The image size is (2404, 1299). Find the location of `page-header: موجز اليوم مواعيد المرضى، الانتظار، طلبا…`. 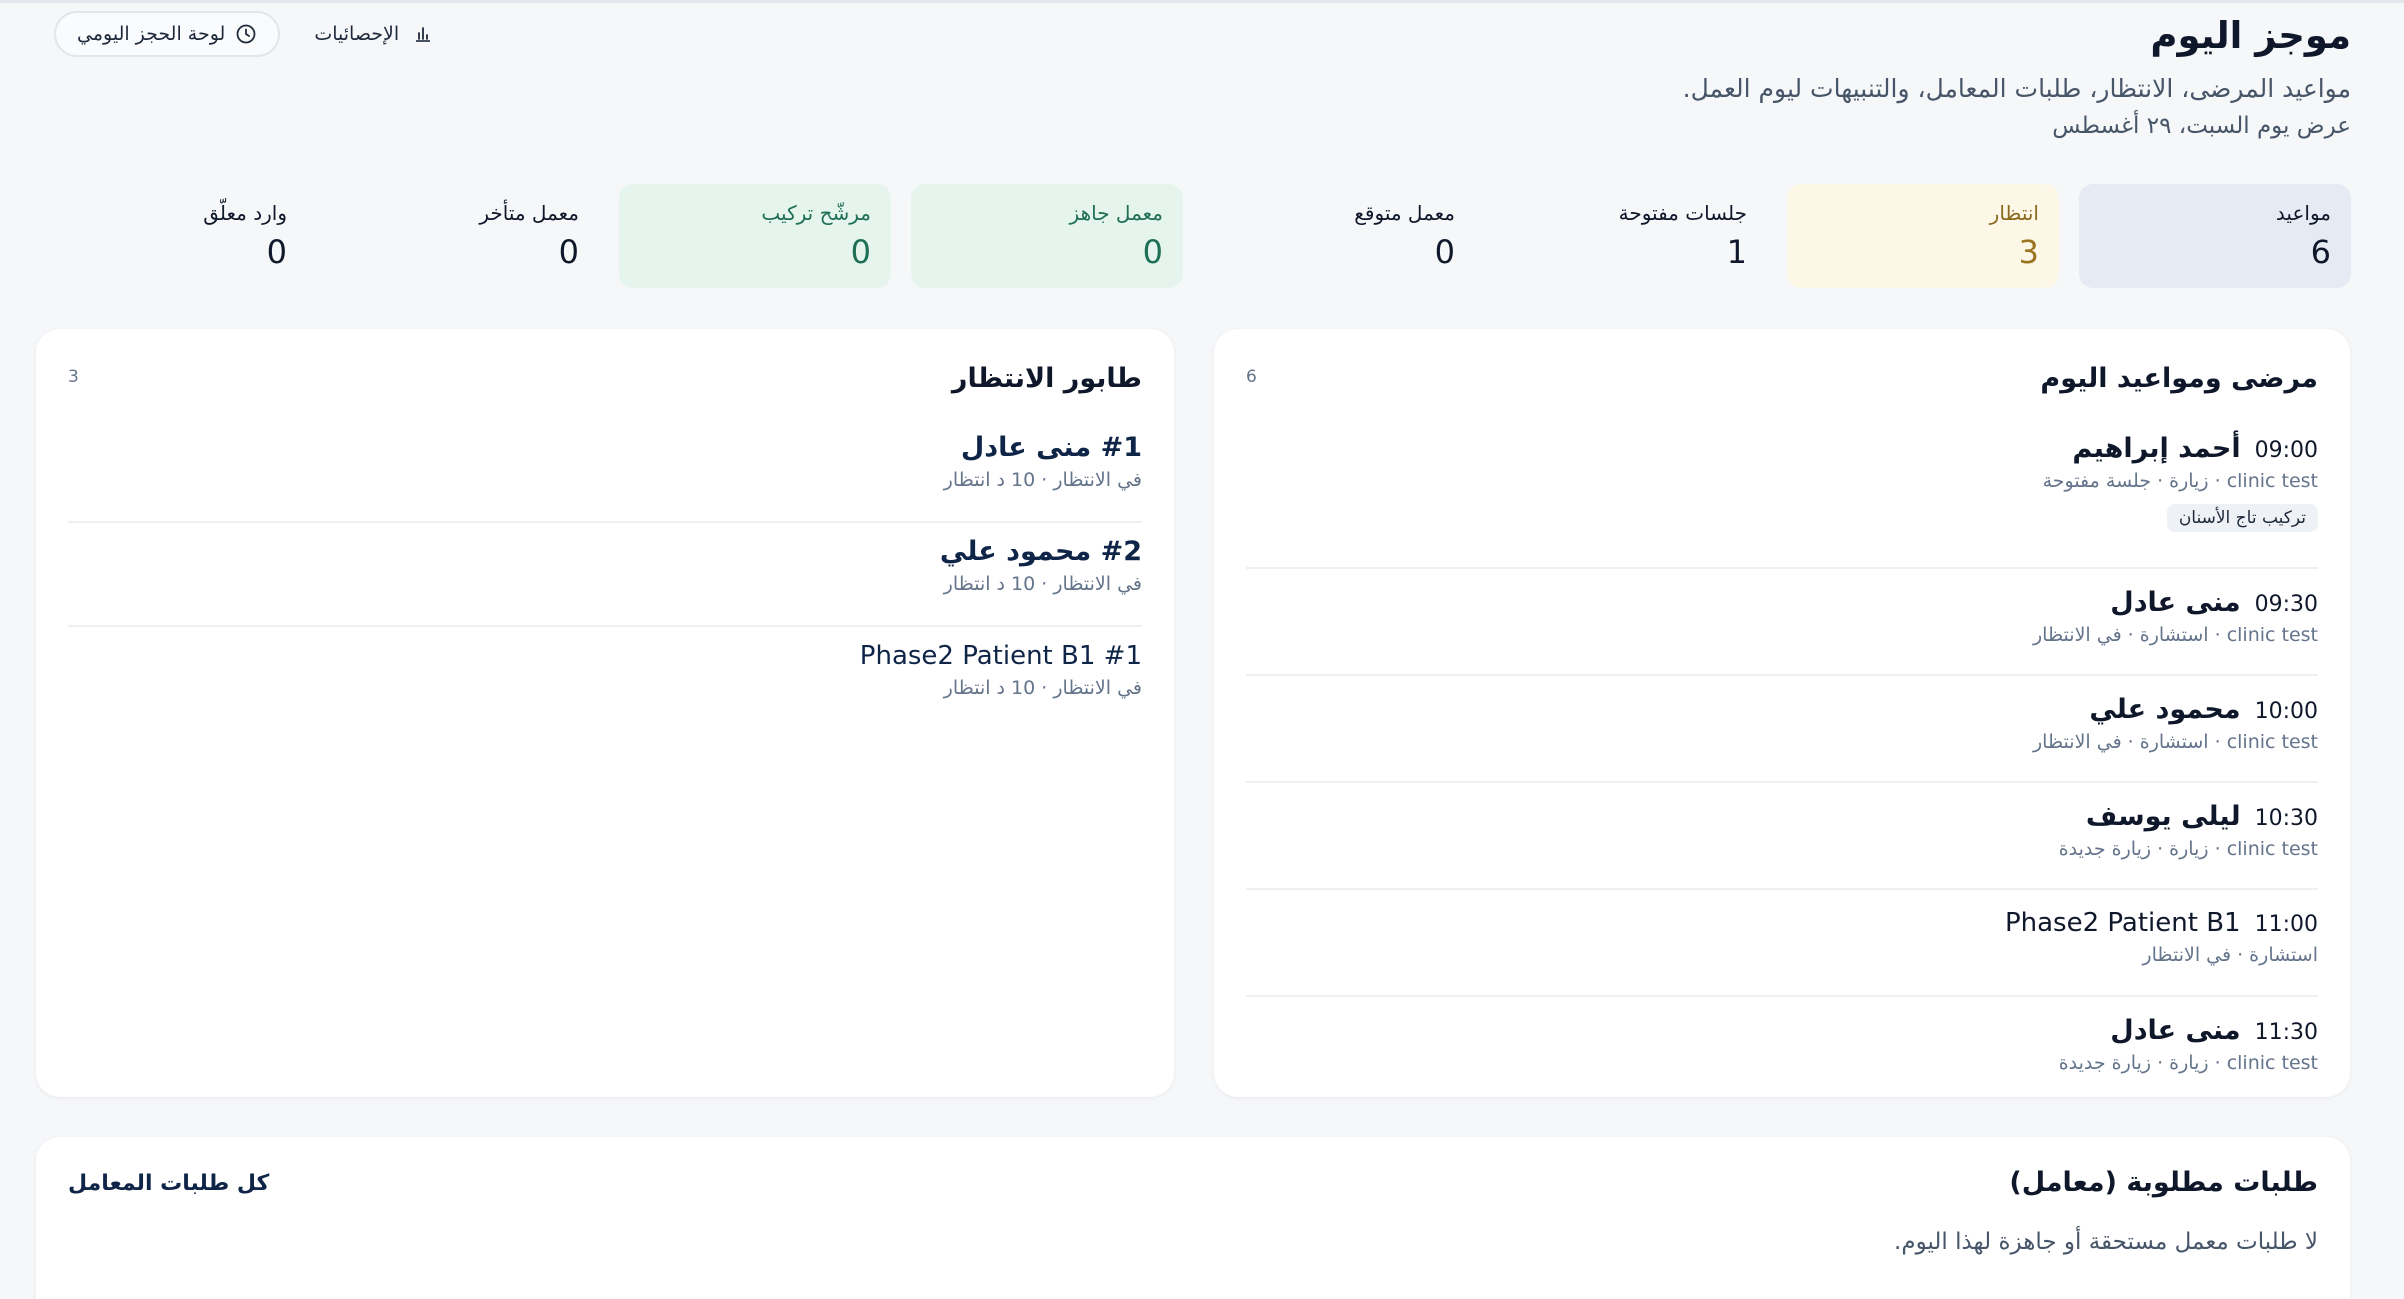

page-header: موجز اليوم مواعيد المرضى، الانتظار، طلبا… is located at coordinates (2017, 77).